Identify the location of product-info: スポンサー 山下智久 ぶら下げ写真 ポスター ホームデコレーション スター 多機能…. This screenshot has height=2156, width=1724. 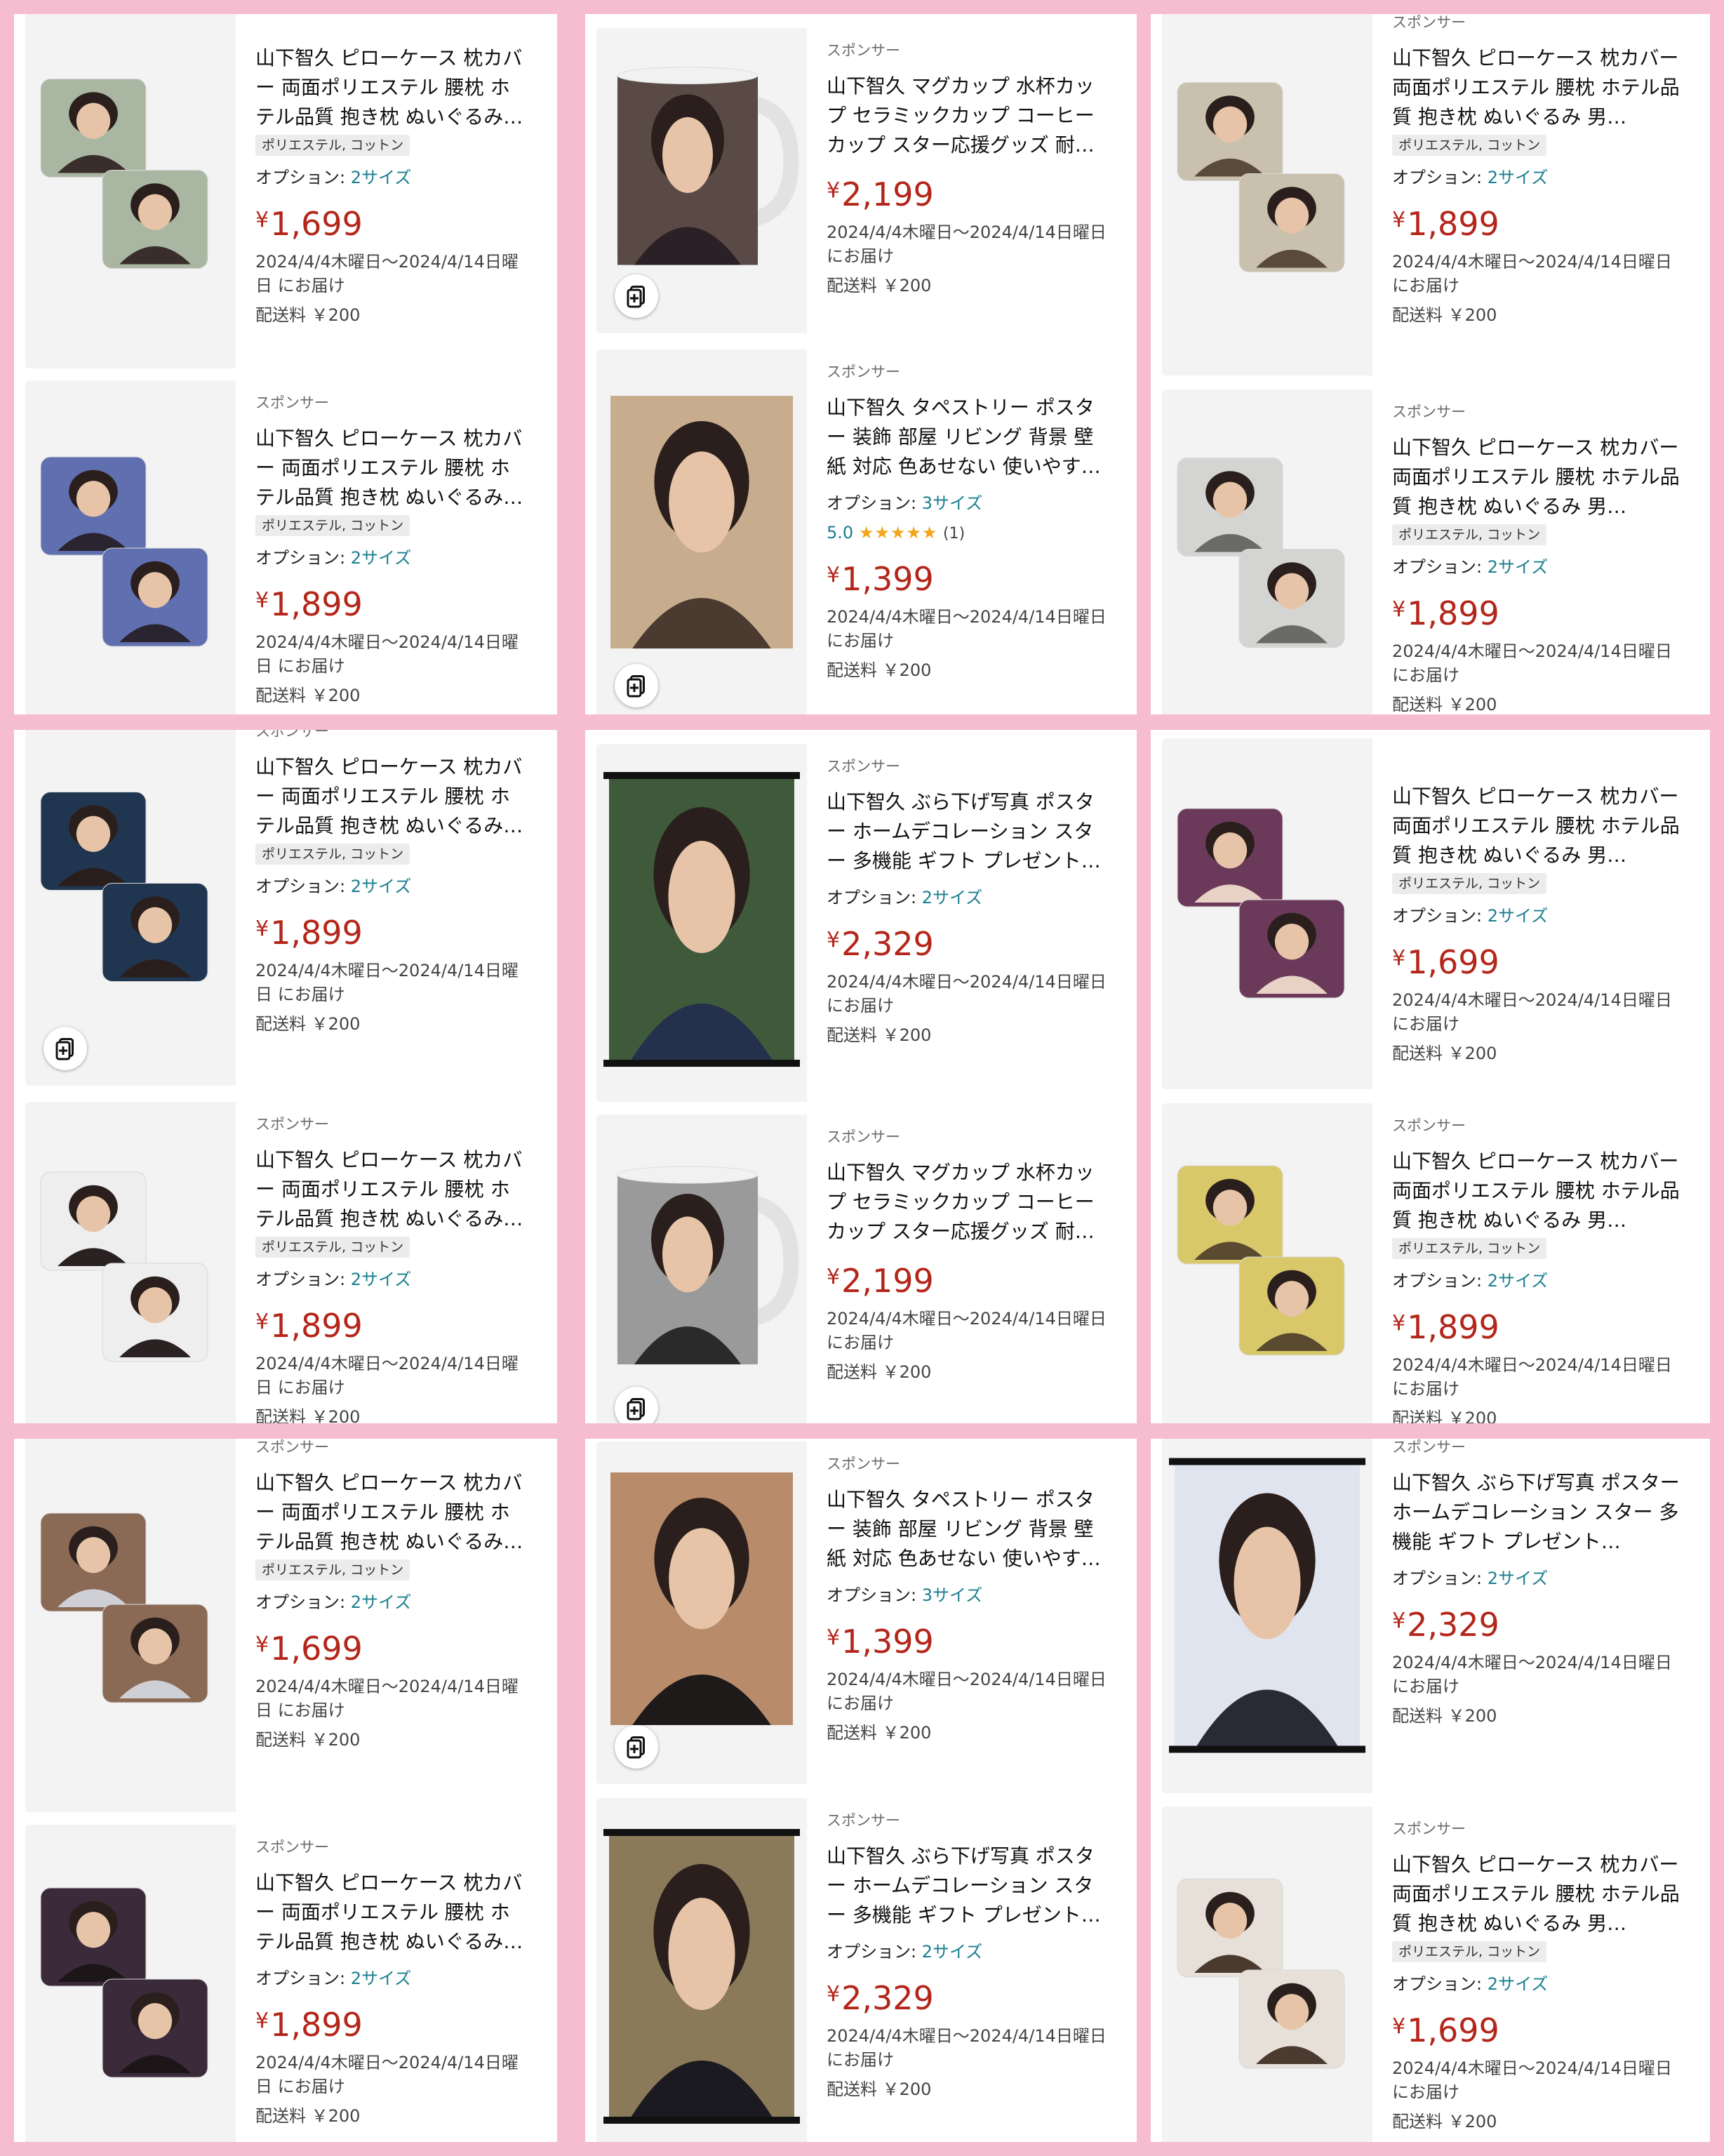
(966, 923).